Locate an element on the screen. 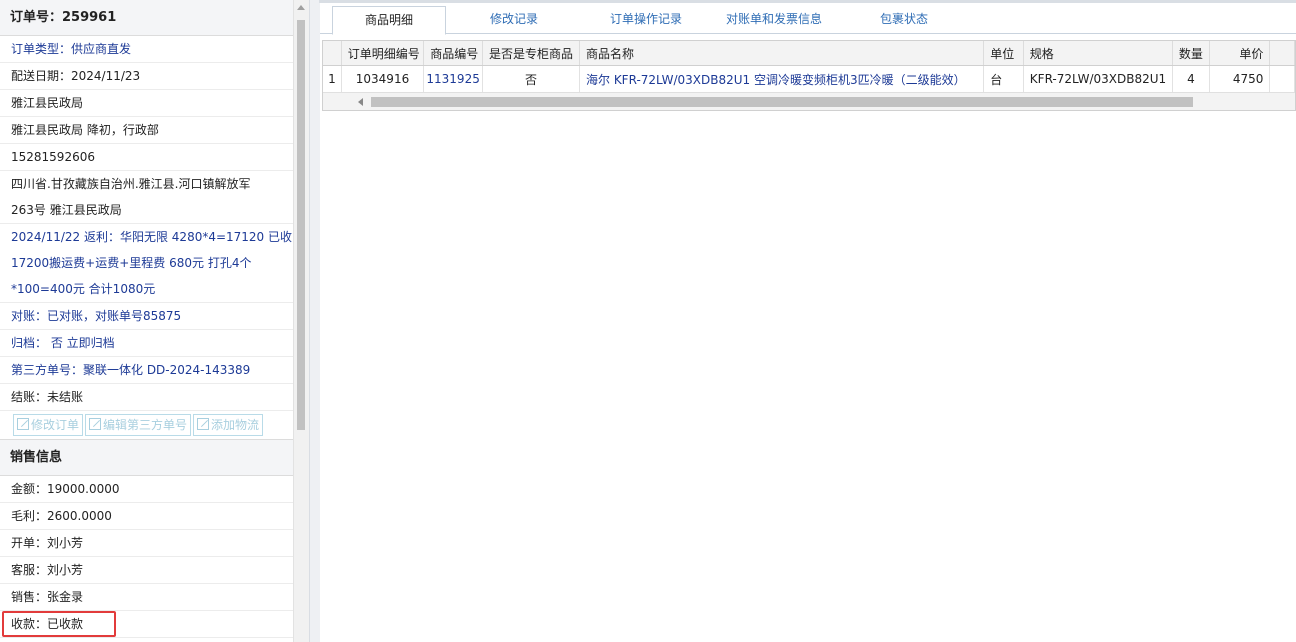 This screenshot has width=1296, height=642. cell-index: 1 is located at coordinates (332, 79).